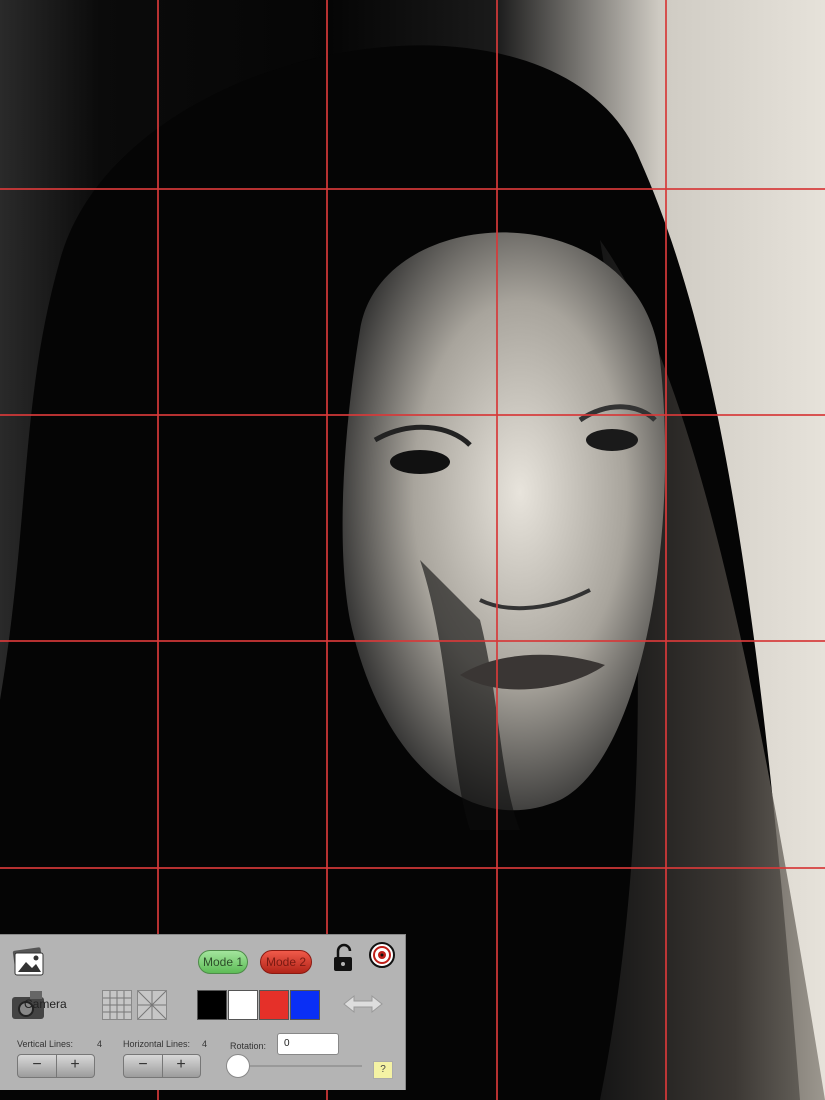 This screenshot has width=825, height=1100. Describe the element at coordinates (299, 1066) in the screenshot. I see `rotation-slider-track` at that location.